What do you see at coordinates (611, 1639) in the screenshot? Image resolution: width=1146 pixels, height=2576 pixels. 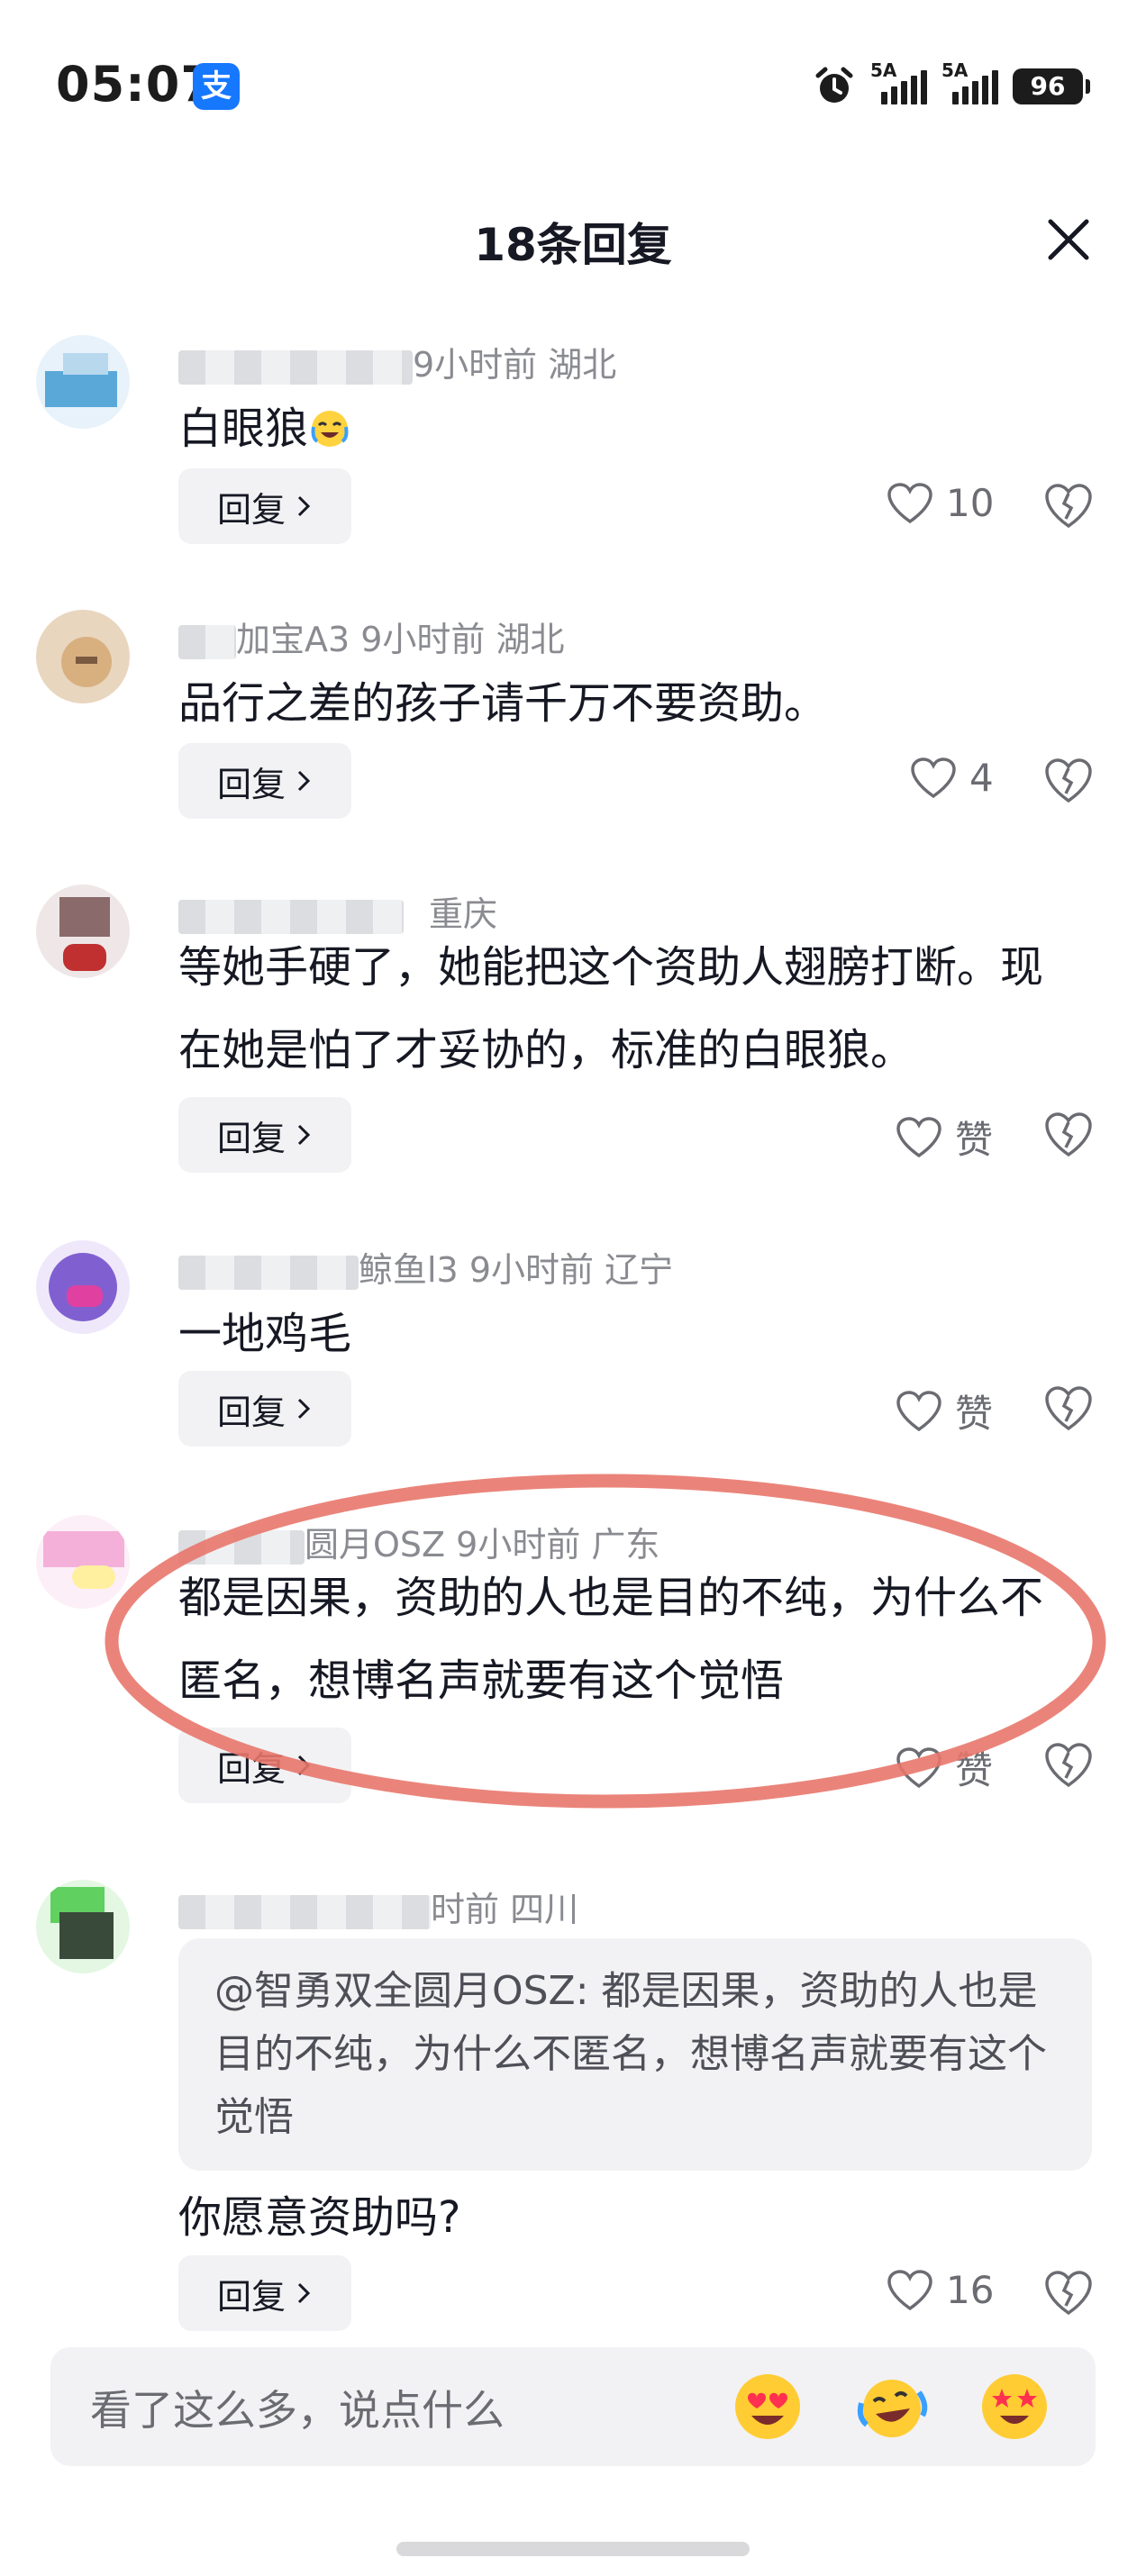 I see `comment-text: 都是因果，资助的人也是目的不纯，为什么不匿名，想博名声就要有这个觉悟` at bounding box center [611, 1639].